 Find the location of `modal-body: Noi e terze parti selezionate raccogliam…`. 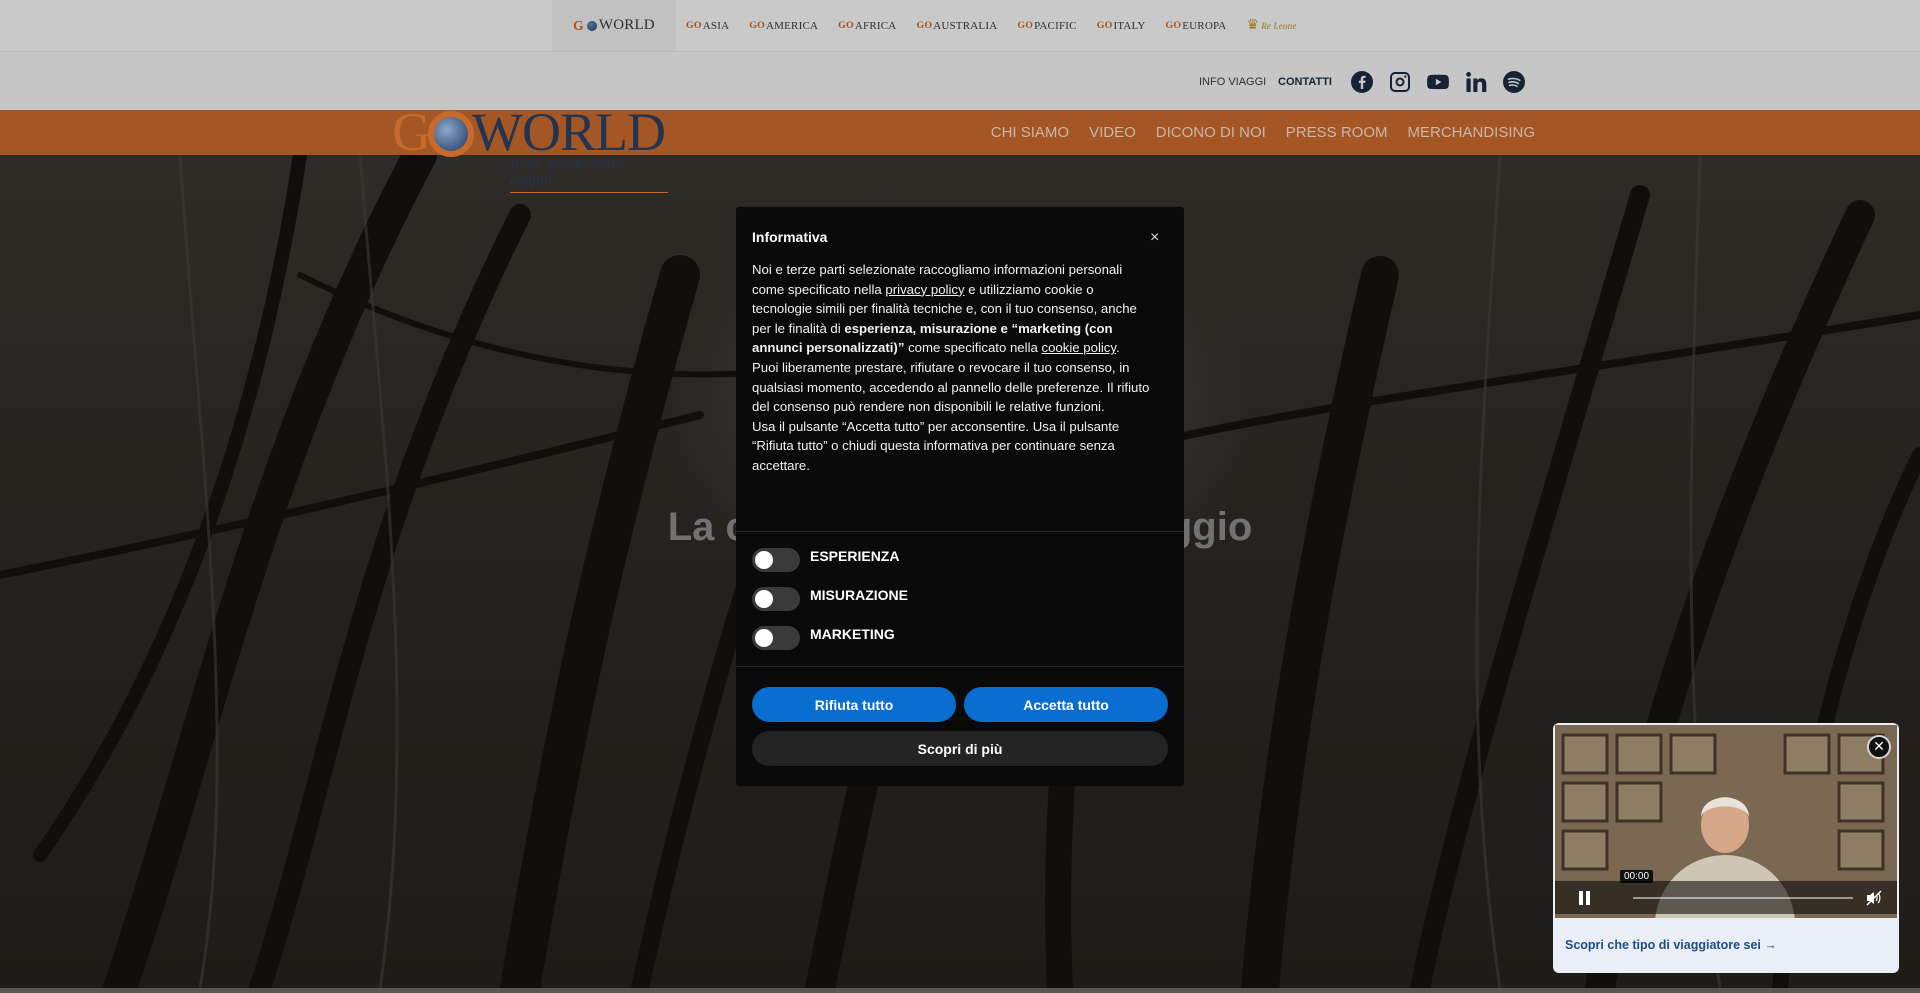

modal-body: Noi e terze parti selezionate raccogliam… is located at coordinates (952, 368).